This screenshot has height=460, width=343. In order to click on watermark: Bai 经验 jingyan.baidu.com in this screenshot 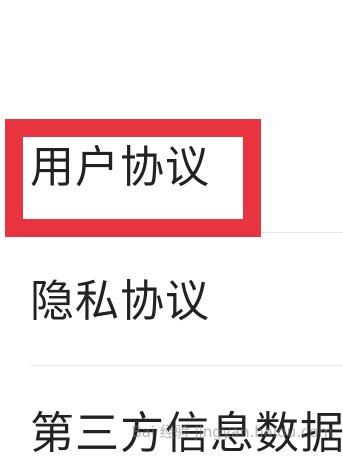, I will do `click(232, 432)`.